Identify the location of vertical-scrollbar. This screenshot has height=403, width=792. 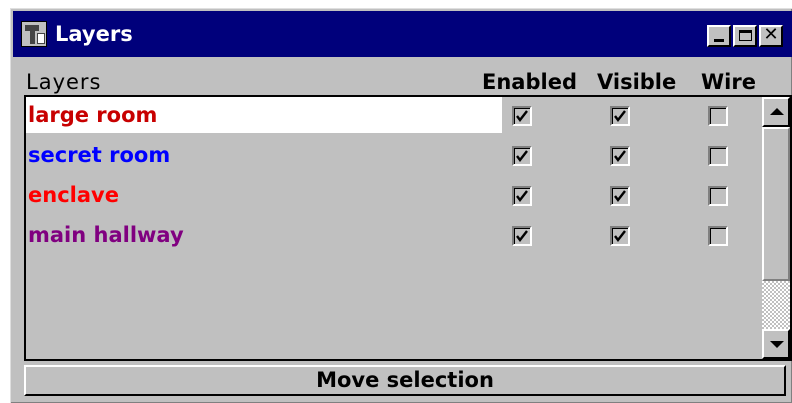
(776, 228).